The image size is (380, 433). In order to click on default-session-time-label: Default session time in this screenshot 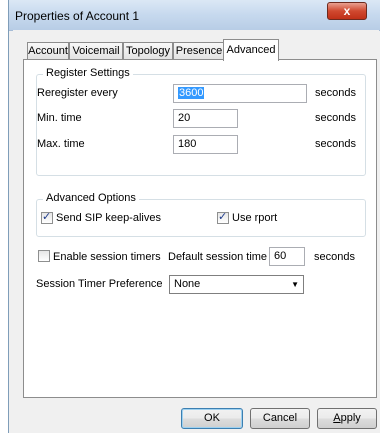, I will do `click(218, 257)`.